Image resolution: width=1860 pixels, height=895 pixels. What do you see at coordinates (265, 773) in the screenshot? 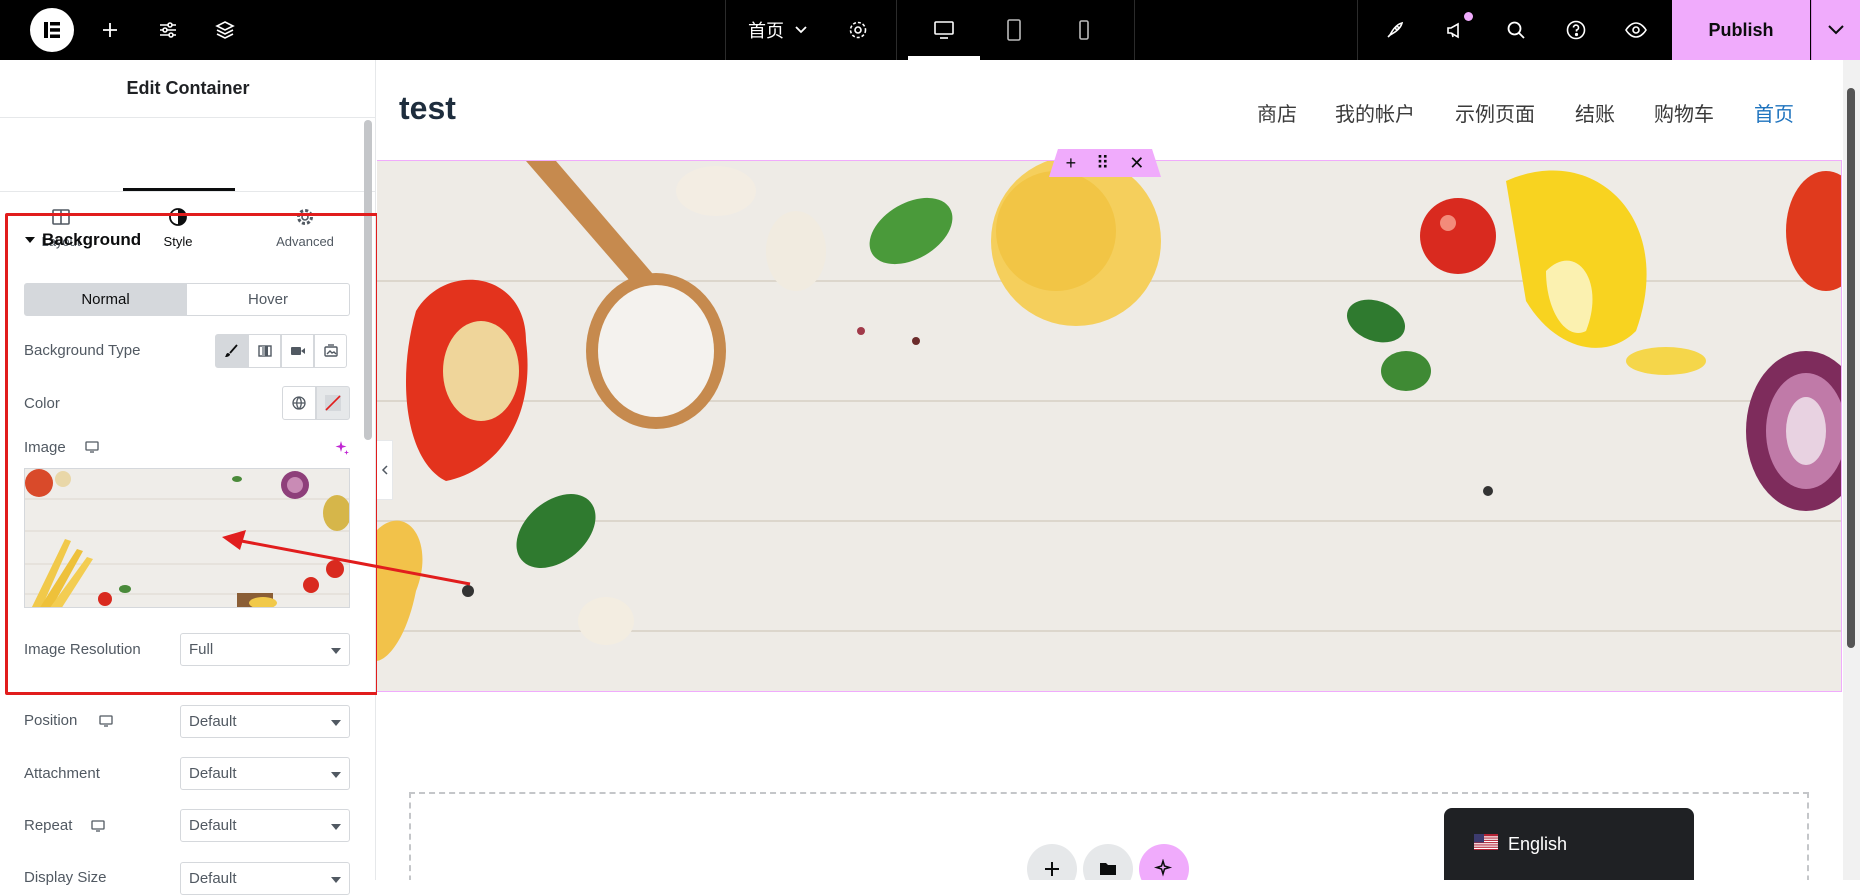
I see `attachment-select: Default` at bounding box center [265, 773].